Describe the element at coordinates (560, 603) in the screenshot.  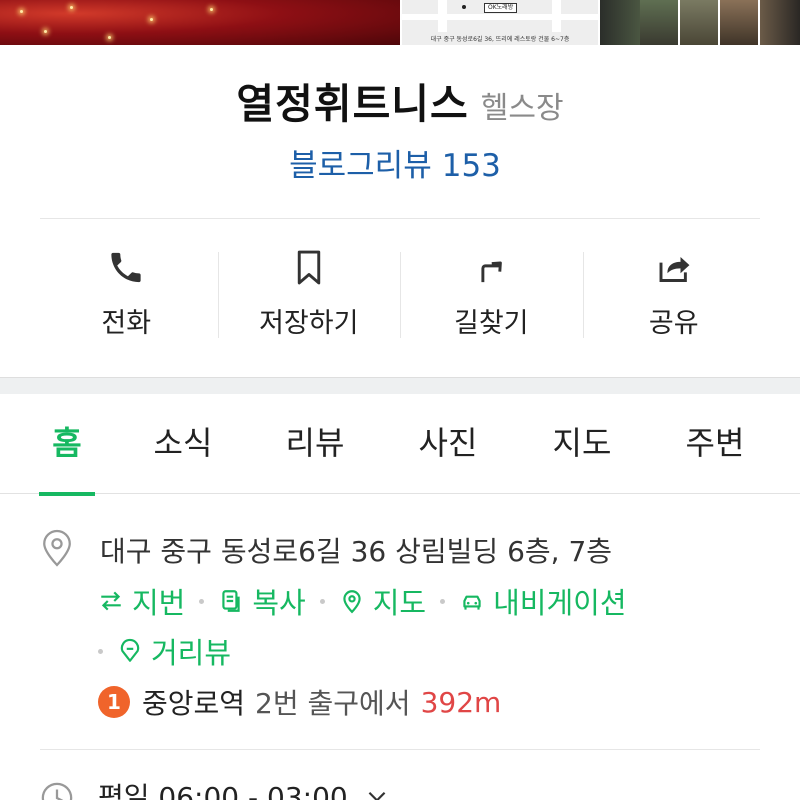
I see `navigation-label: 내비게이션` at that location.